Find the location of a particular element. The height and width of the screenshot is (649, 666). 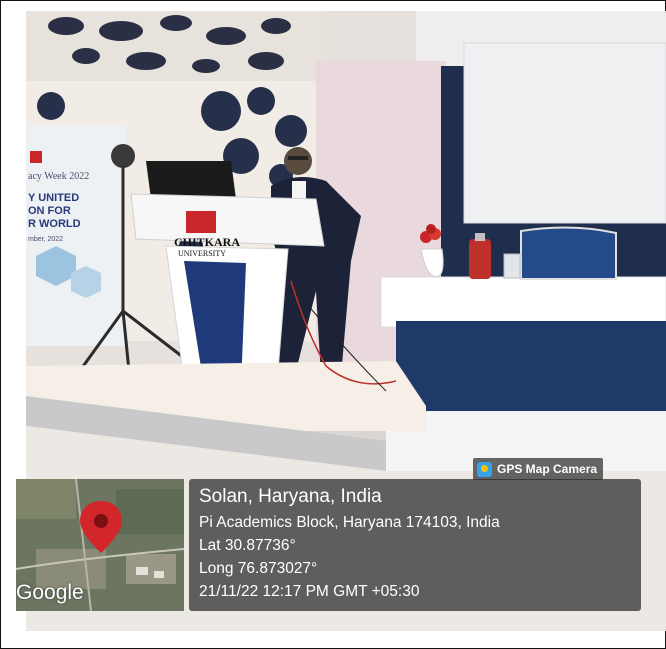

location-city: Solan, Haryana, India is located at coordinates (290, 496).